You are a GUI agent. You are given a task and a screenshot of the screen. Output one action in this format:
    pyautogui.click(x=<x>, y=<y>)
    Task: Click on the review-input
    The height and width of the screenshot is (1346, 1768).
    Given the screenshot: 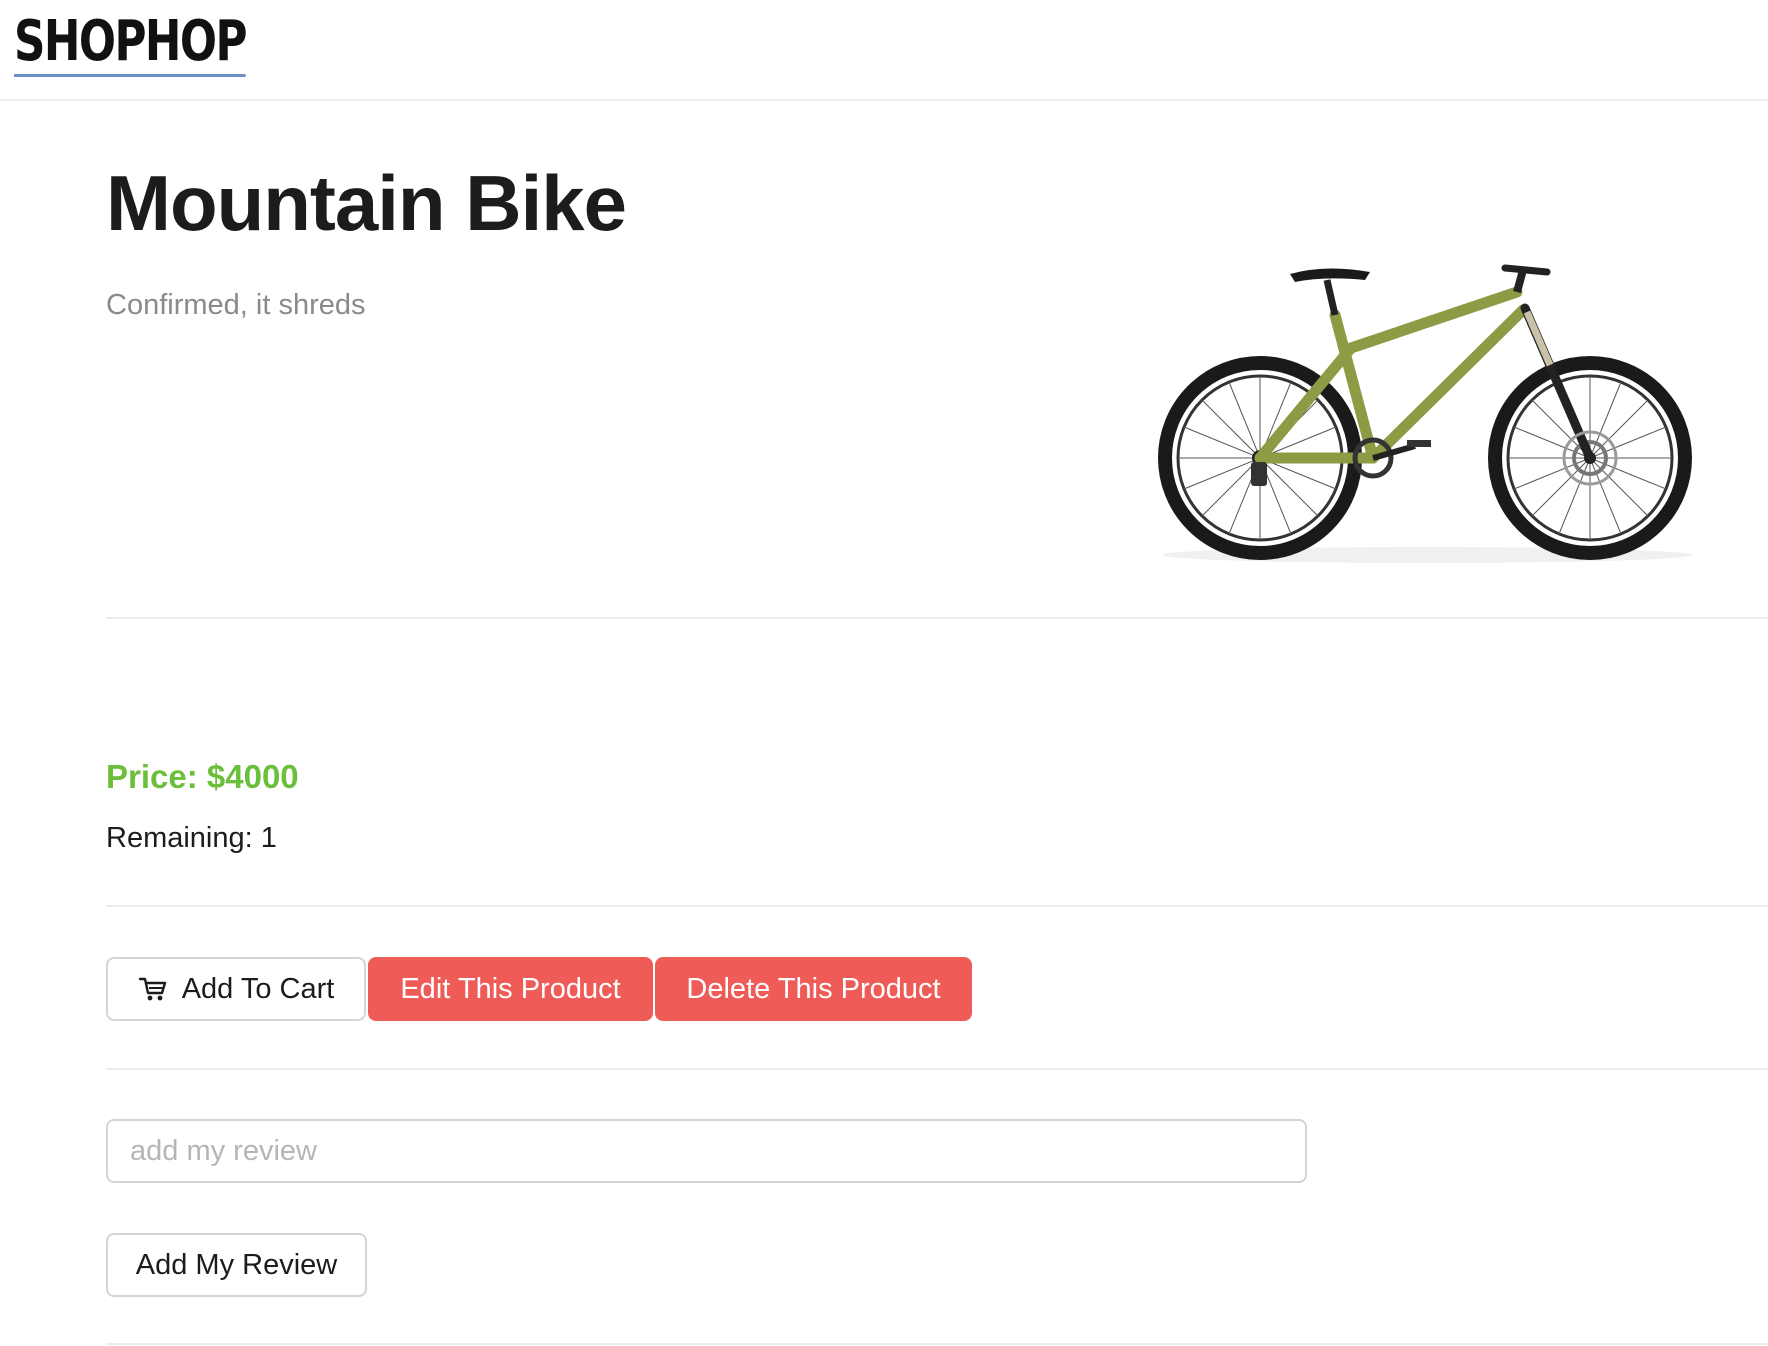 What is the action you would take?
    pyautogui.click(x=706, y=1151)
    